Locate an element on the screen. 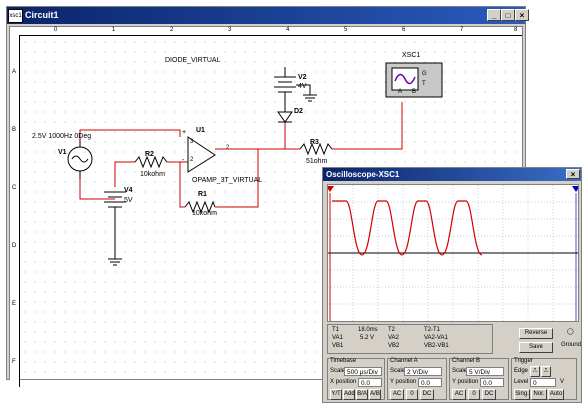 Image resolution: width=584 pixels, height=411 pixels. va2-label: VA2 is located at coordinates (393, 338).